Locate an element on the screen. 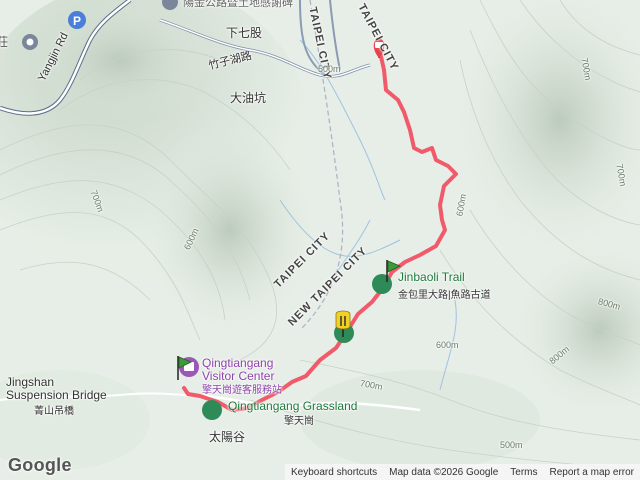 The width and height of the screenshot is (640, 480). dayoukeng-label: 大油坑 is located at coordinates (248, 98).